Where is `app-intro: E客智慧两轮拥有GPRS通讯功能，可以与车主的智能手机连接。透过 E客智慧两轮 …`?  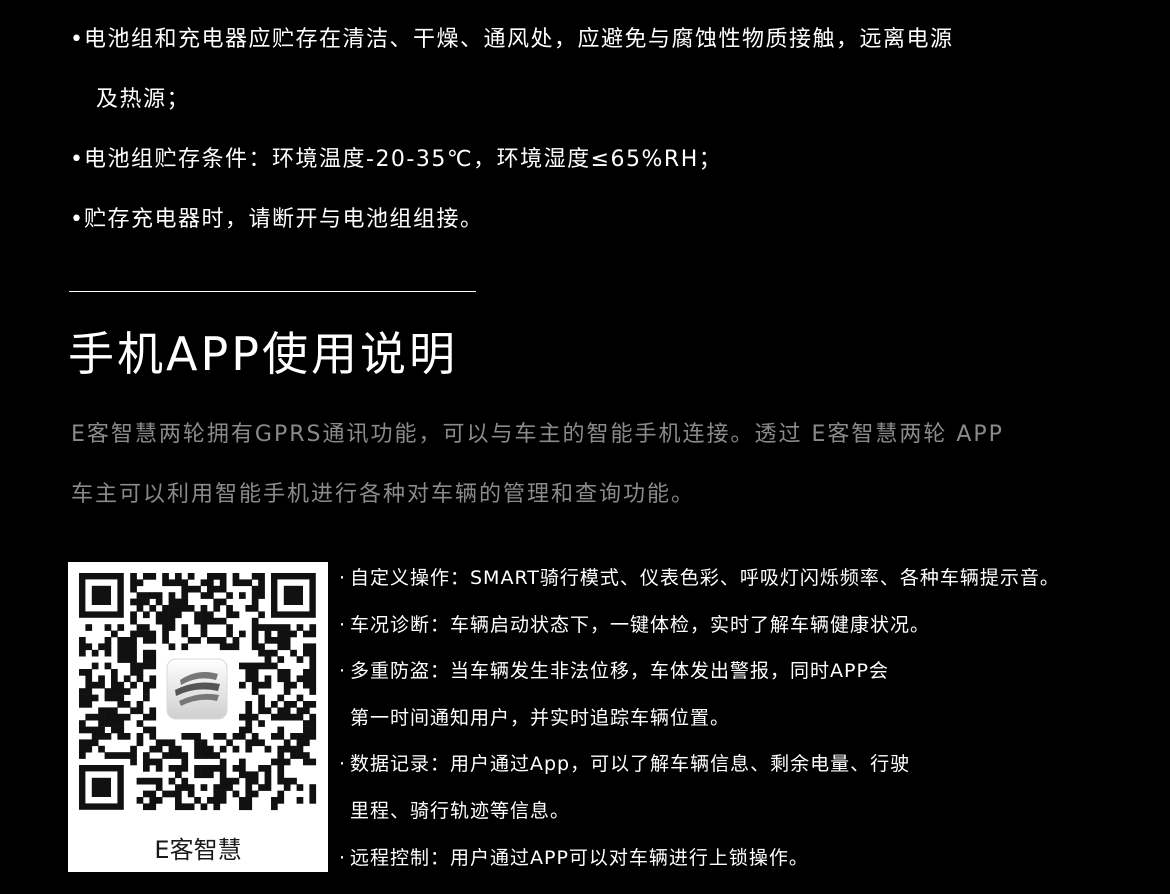 app-intro: E客智慧两轮拥有GPRS通讯功能，可以与车主的智能手机连接。透过 E客智慧两轮 … is located at coordinates (611, 465).